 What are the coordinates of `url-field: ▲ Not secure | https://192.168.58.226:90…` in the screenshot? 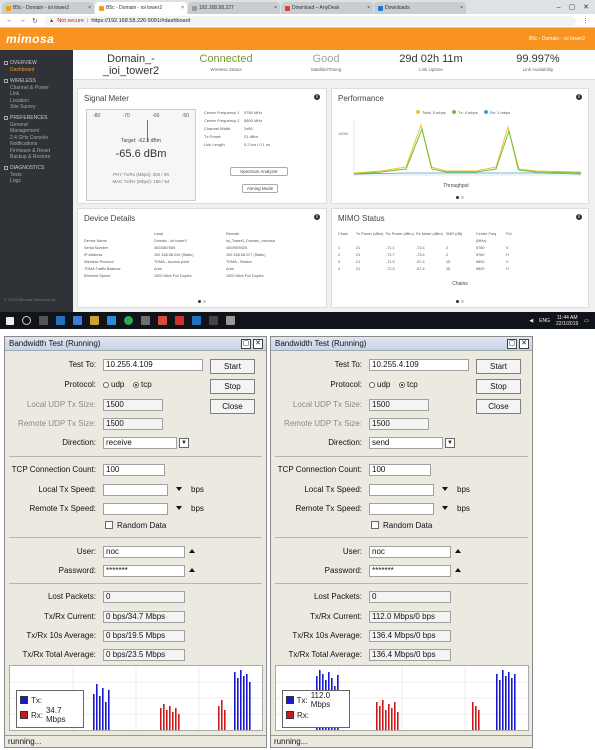 It's located at (309, 20).